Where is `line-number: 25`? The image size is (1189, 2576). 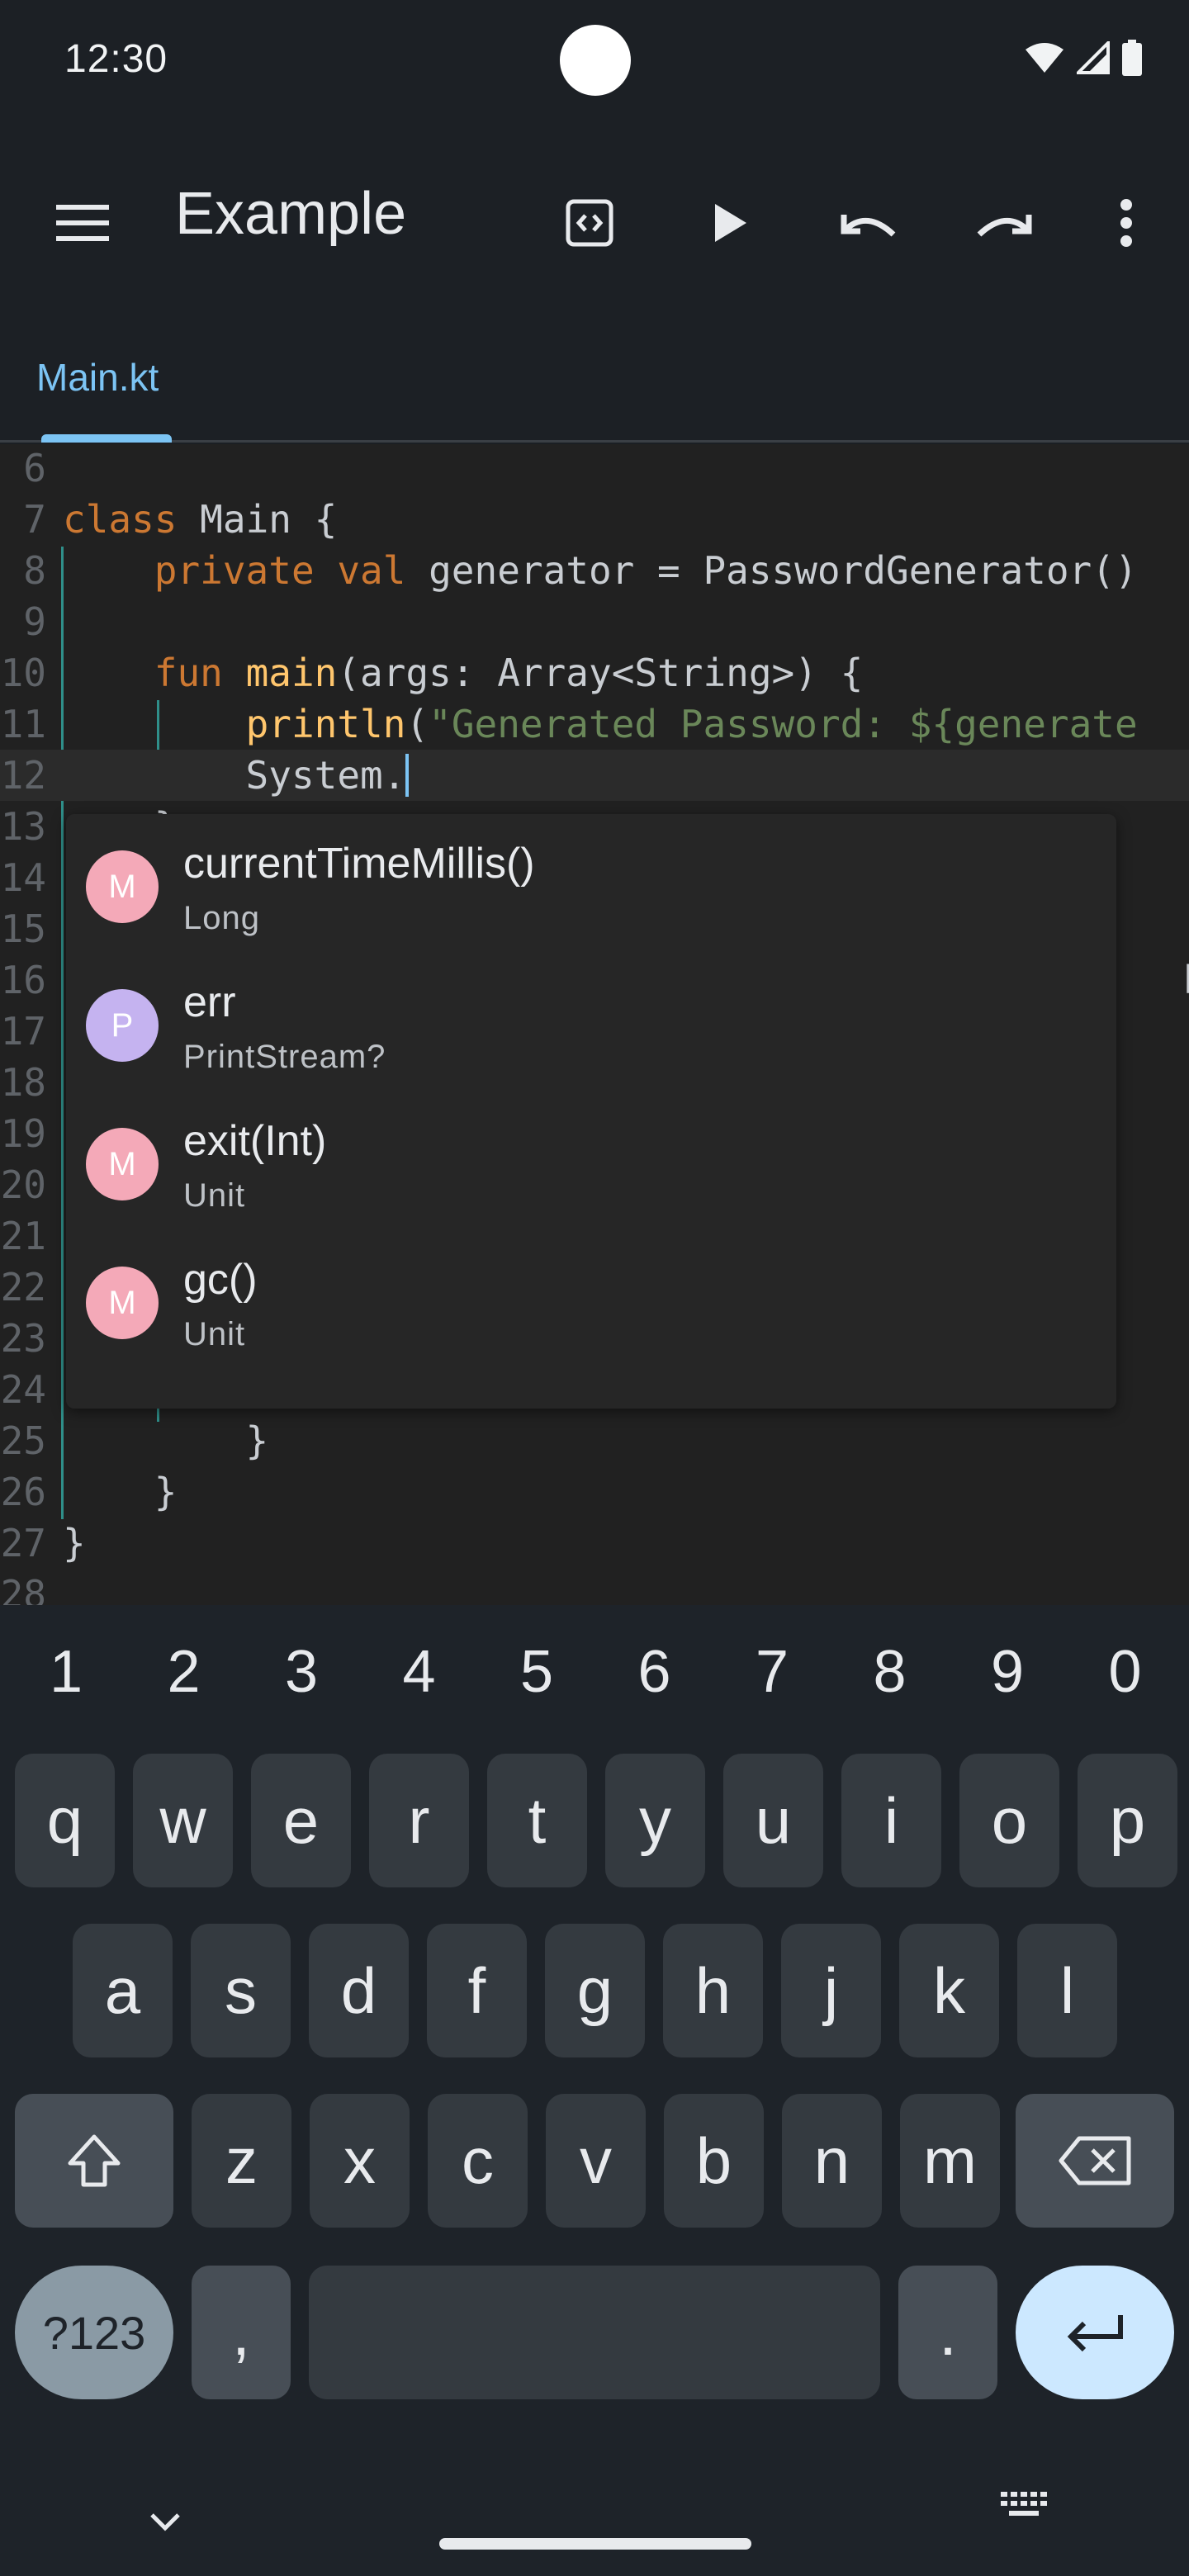 line-number: 25 is located at coordinates (23, 1440).